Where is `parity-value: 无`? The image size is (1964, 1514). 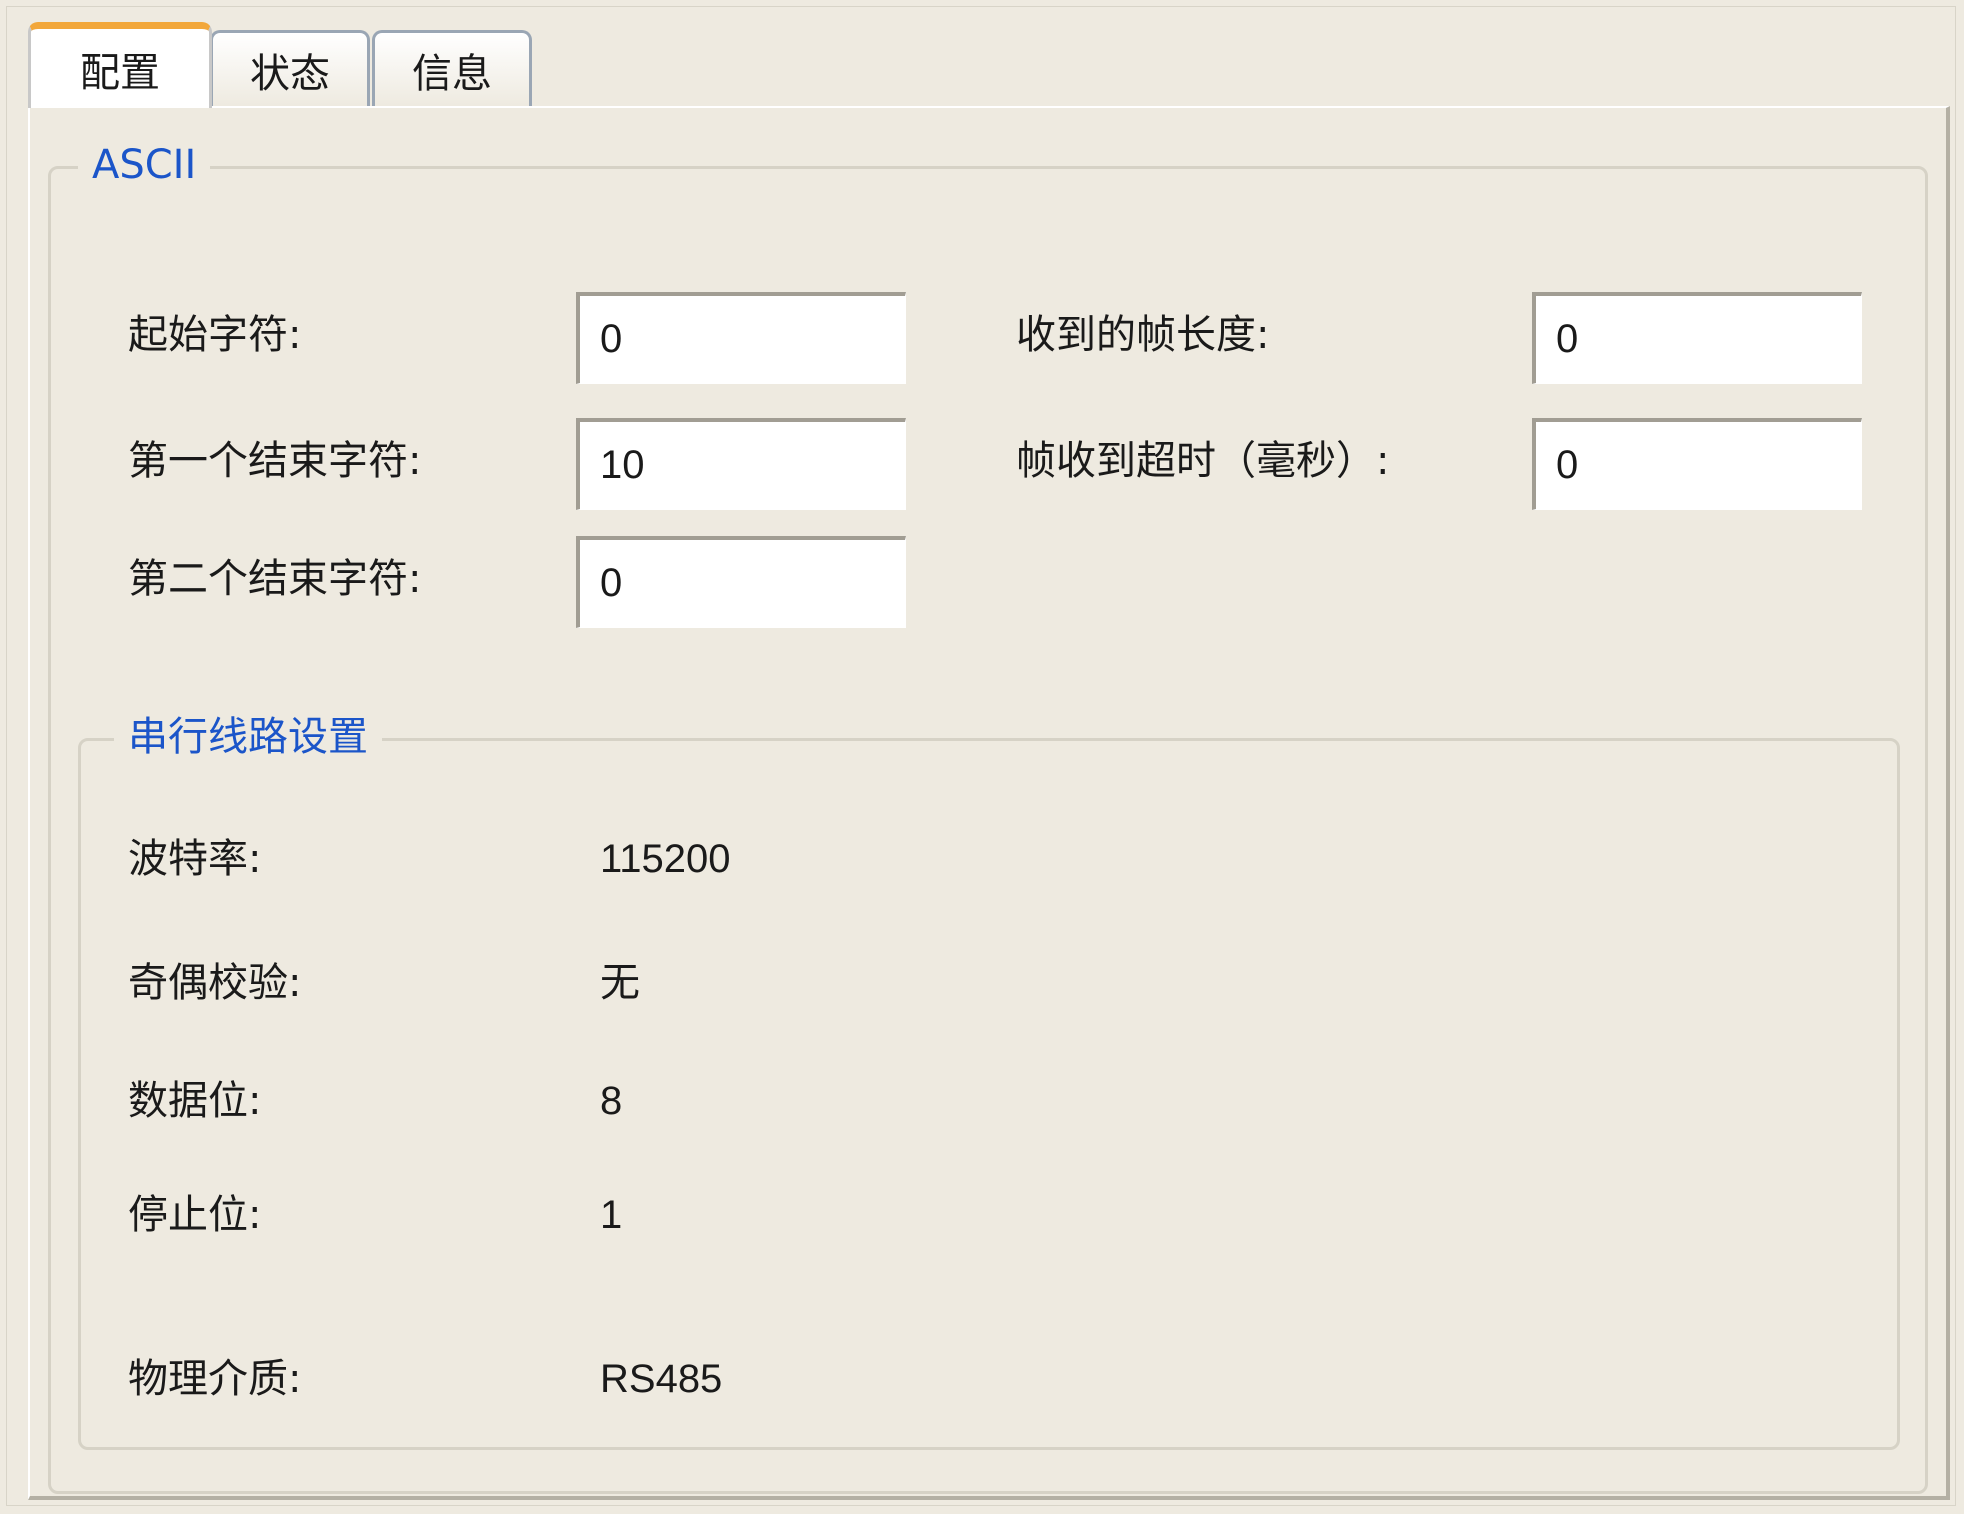
parity-value: 无 is located at coordinates (620, 983).